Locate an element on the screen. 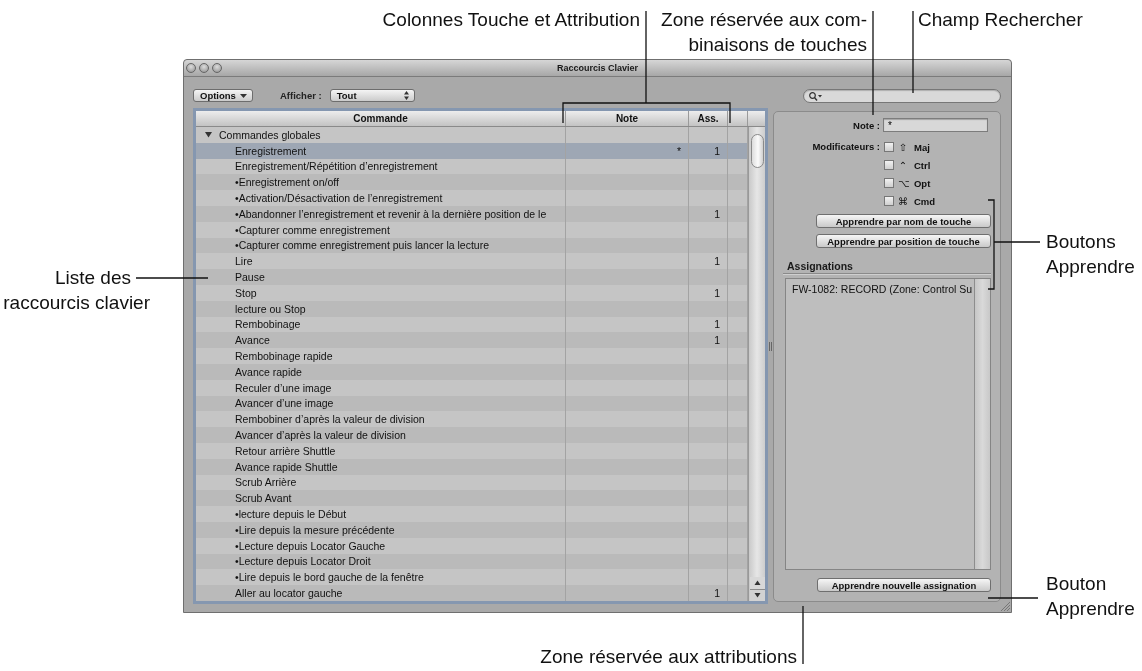  callout-label: Champ Rechercher is located at coordinates (1000, 20).